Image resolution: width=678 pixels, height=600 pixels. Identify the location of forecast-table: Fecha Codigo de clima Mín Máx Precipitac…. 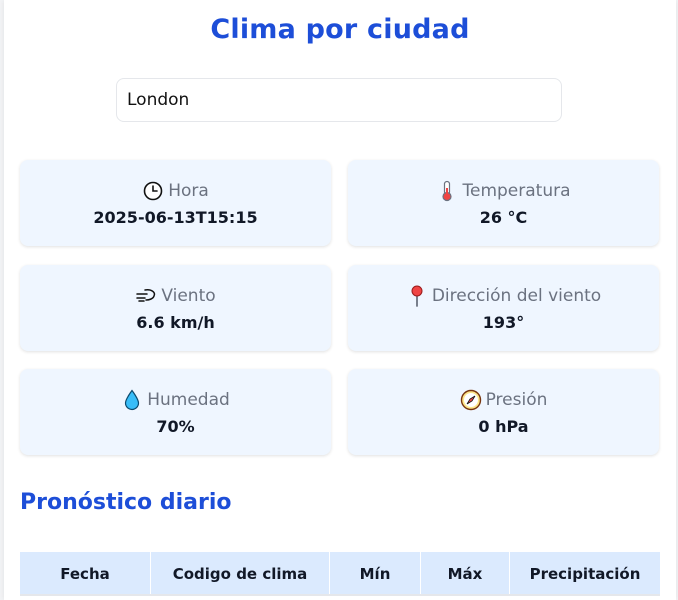
(340, 574).